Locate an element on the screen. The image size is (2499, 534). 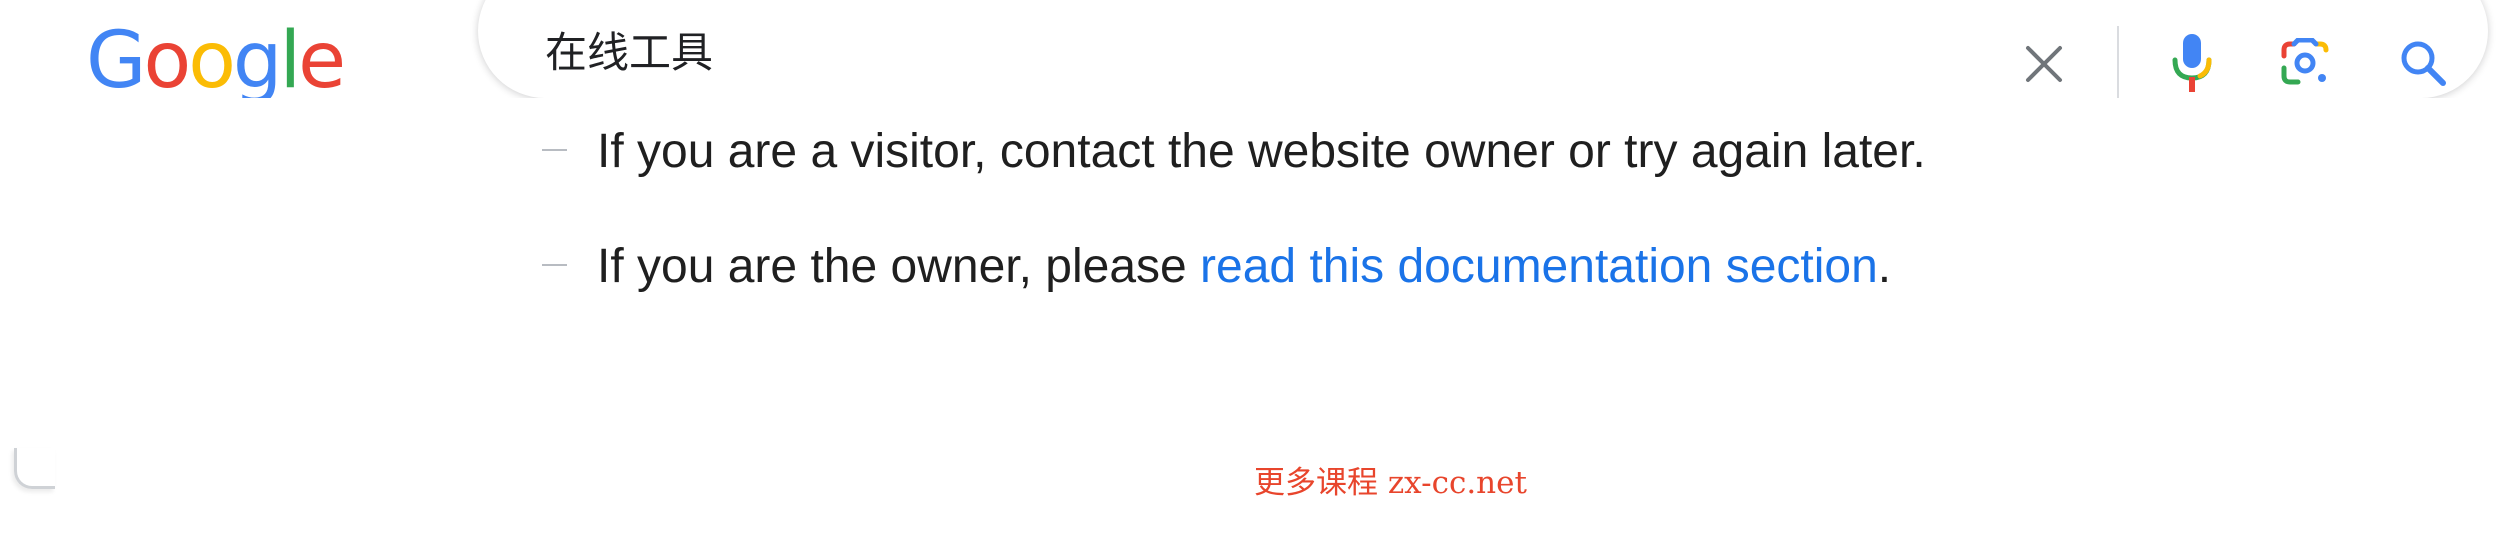
search-button is located at coordinates (2423, 63).